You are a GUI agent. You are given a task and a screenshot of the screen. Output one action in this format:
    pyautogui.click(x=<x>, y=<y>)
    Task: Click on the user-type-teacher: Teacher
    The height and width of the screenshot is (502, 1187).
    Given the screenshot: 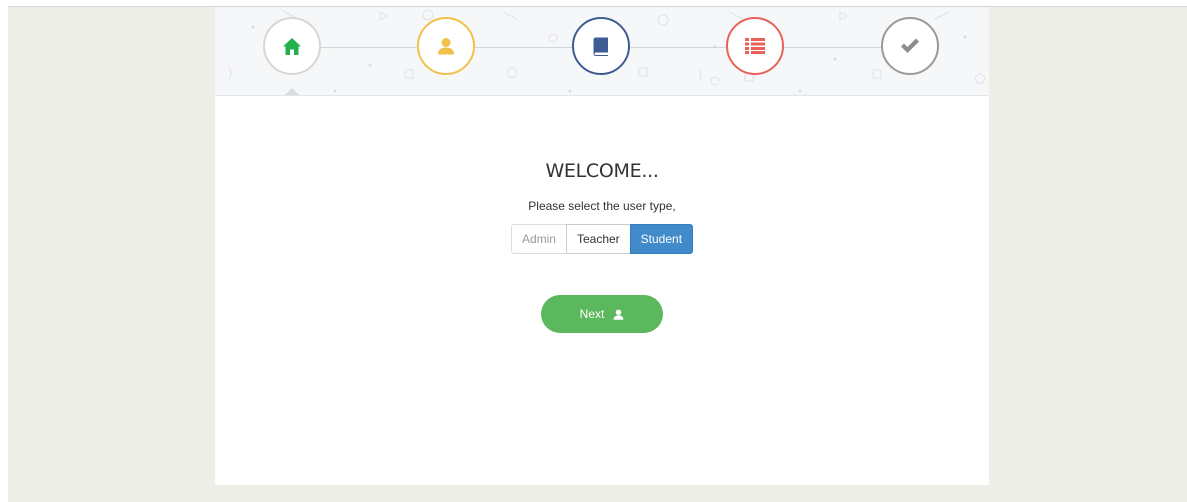 What is the action you would take?
    pyautogui.click(x=598, y=239)
    